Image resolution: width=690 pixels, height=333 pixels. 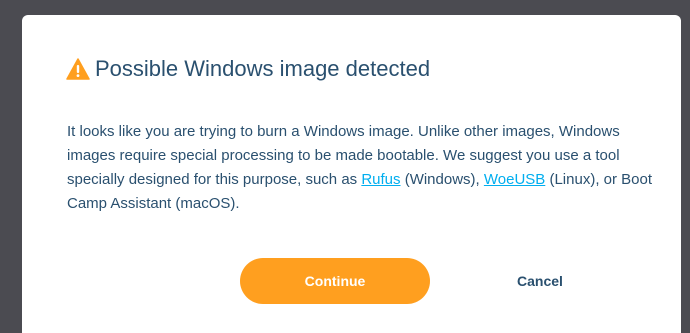 What do you see at coordinates (78, 69) in the screenshot?
I see `warning-triangle-icon` at bounding box center [78, 69].